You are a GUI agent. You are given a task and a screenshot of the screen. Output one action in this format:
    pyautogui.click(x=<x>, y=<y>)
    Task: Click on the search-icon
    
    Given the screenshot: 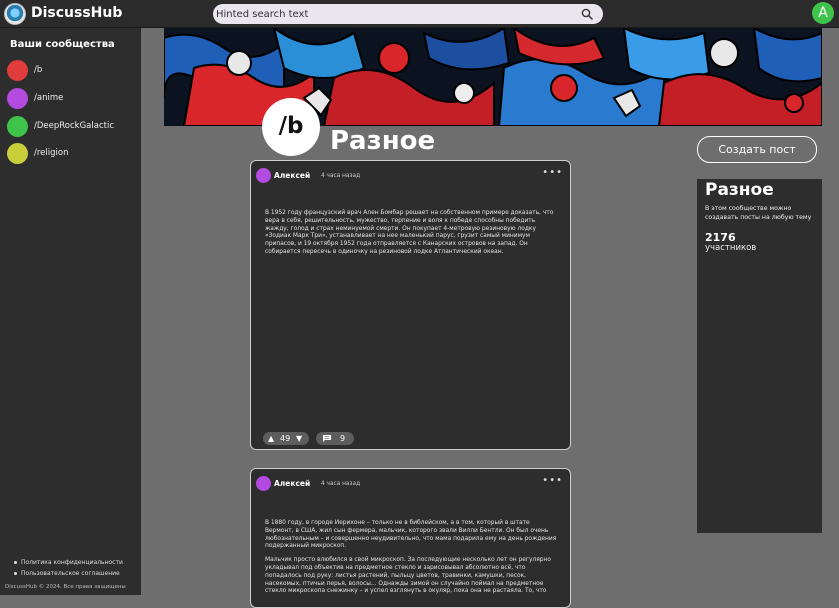 What is the action you would take?
    pyautogui.click(x=587, y=14)
    